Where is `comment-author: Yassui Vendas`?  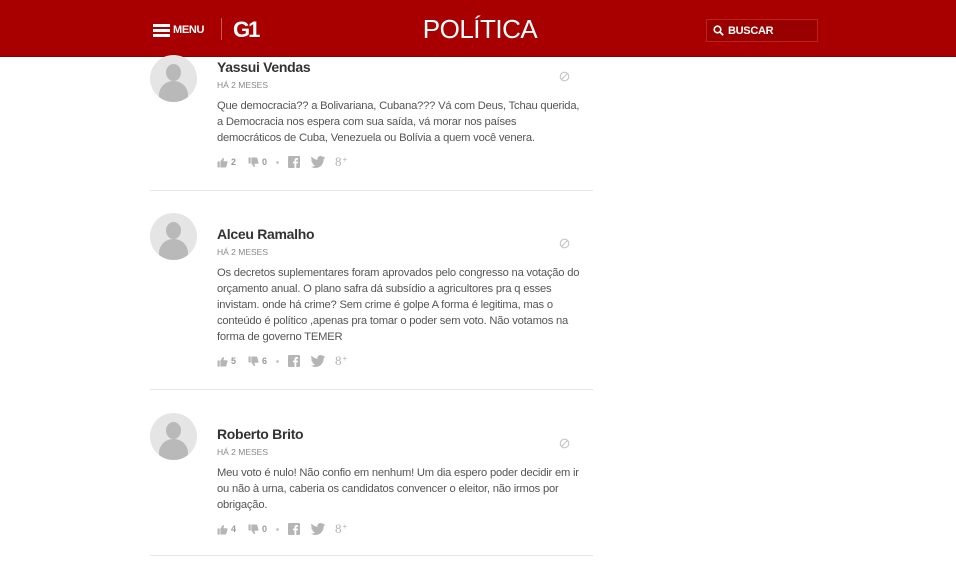 comment-author: Yassui Vendas is located at coordinates (264, 67).